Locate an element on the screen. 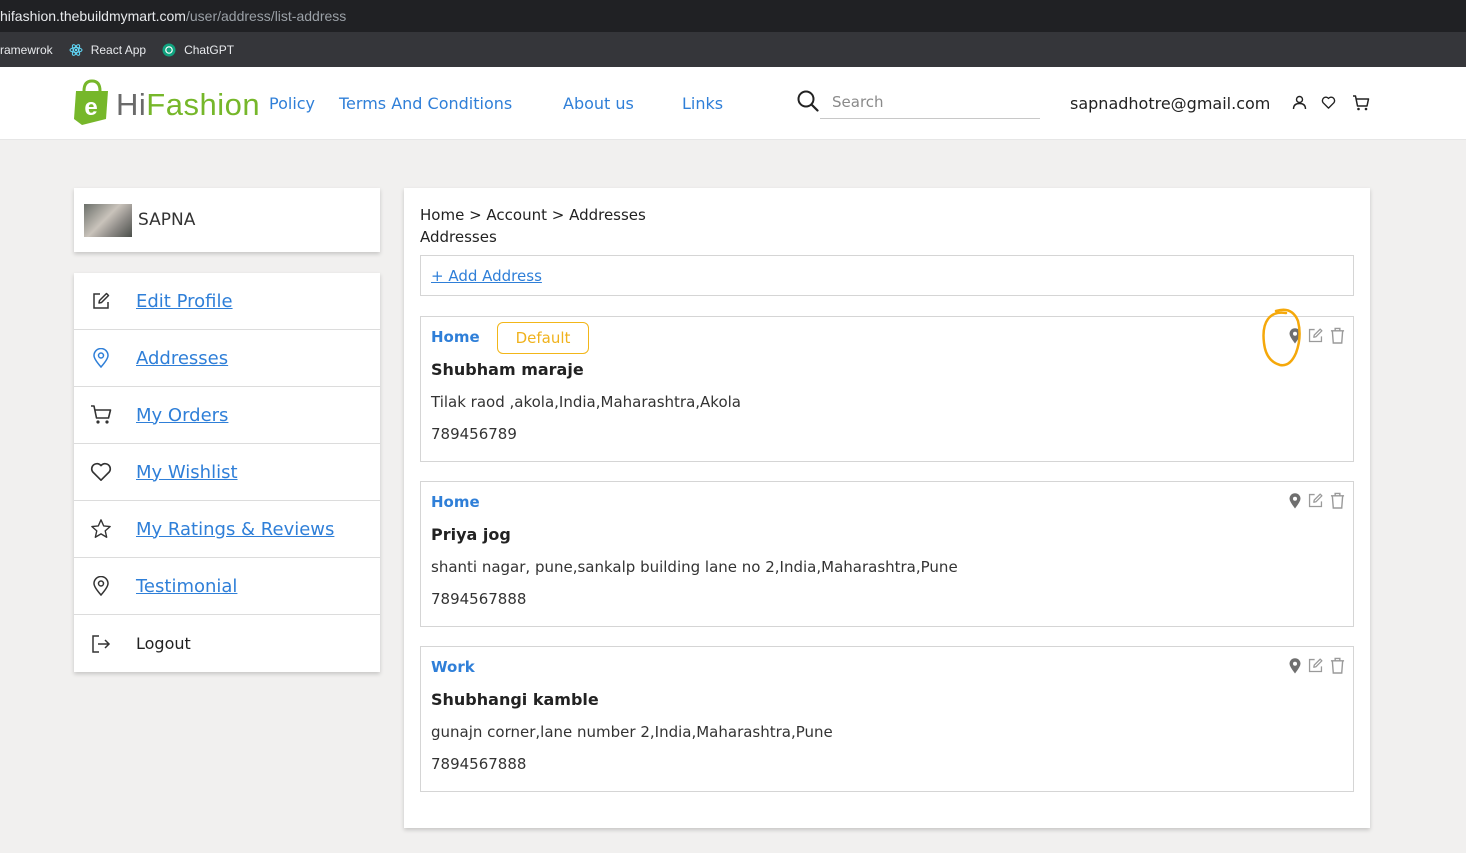 The width and height of the screenshot is (1466, 853). sidebar-item-my-orders: My Orders is located at coordinates (227, 415).